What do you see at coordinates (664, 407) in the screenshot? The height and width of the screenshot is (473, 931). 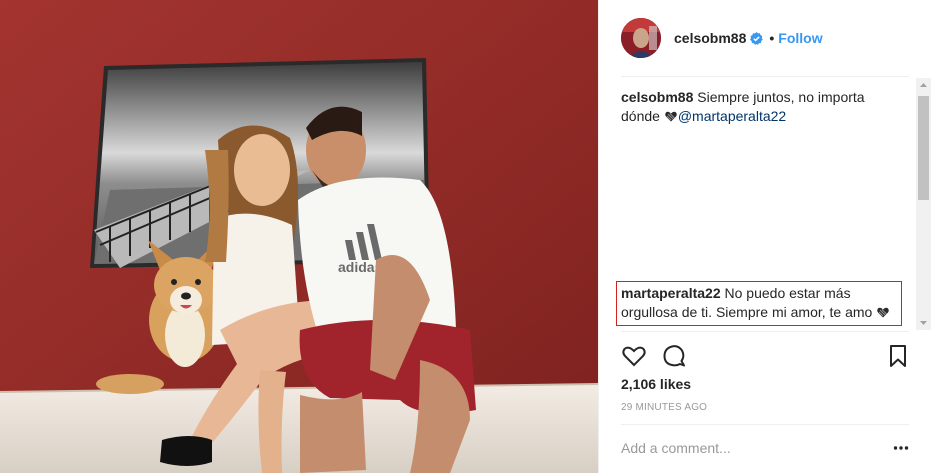 I see `post-timestamp: 29 MINUTES AGO` at bounding box center [664, 407].